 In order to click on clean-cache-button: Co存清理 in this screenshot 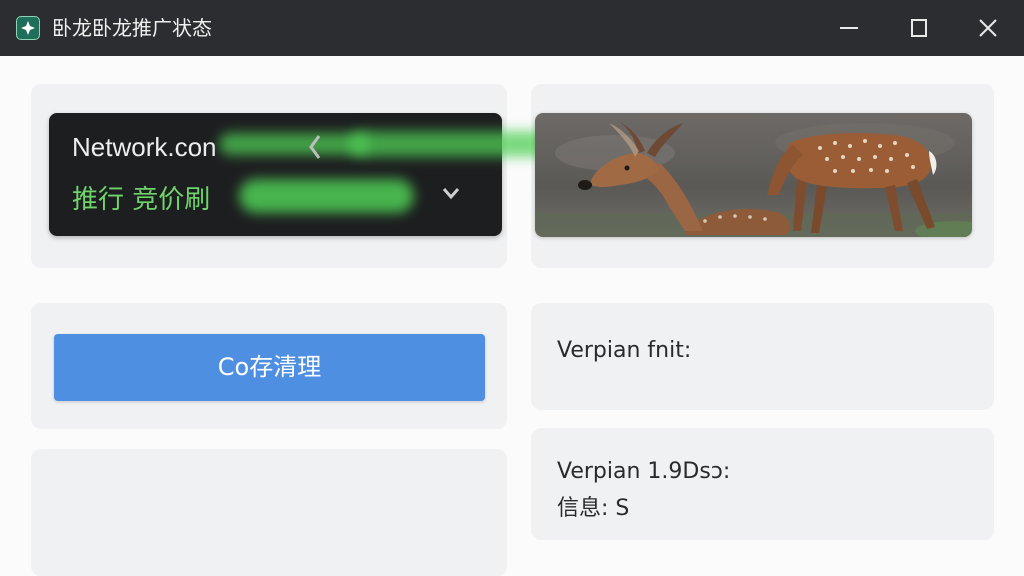, I will do `click(269, 367)`.